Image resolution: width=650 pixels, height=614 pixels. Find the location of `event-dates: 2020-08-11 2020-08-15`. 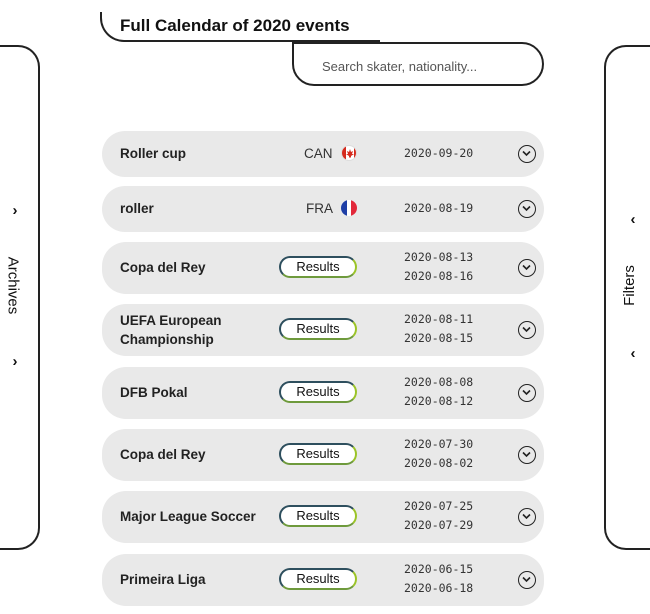

event-dates: 2020-08-11 2020-08-15 is located at coordinates (438, 329).